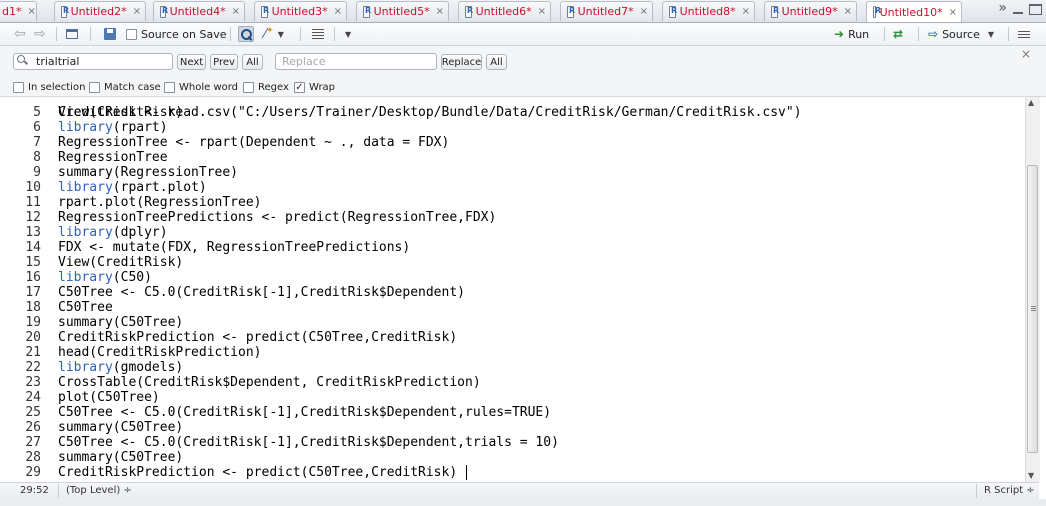 The image size is (1046, 506). I want to click on scroll-down-icon: ▼, so click(1031, 475).